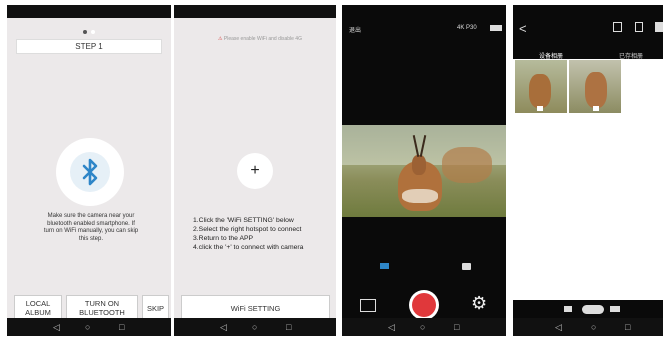 The height and width of the screenshot is (341, 663). What do you see at coordinates (424, 305) in the screenshot?
I see `shutter-button` at bounding box center [424, 305].